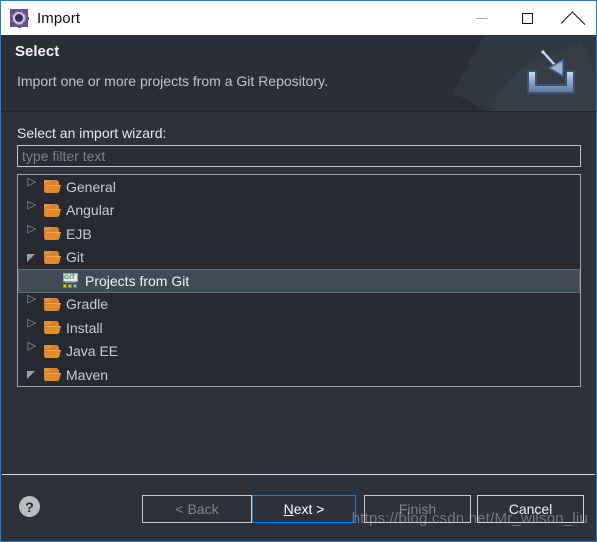  Describe the element at coordinates (29, 506) in the screenshot. I see `help-icon: ?` at that location.